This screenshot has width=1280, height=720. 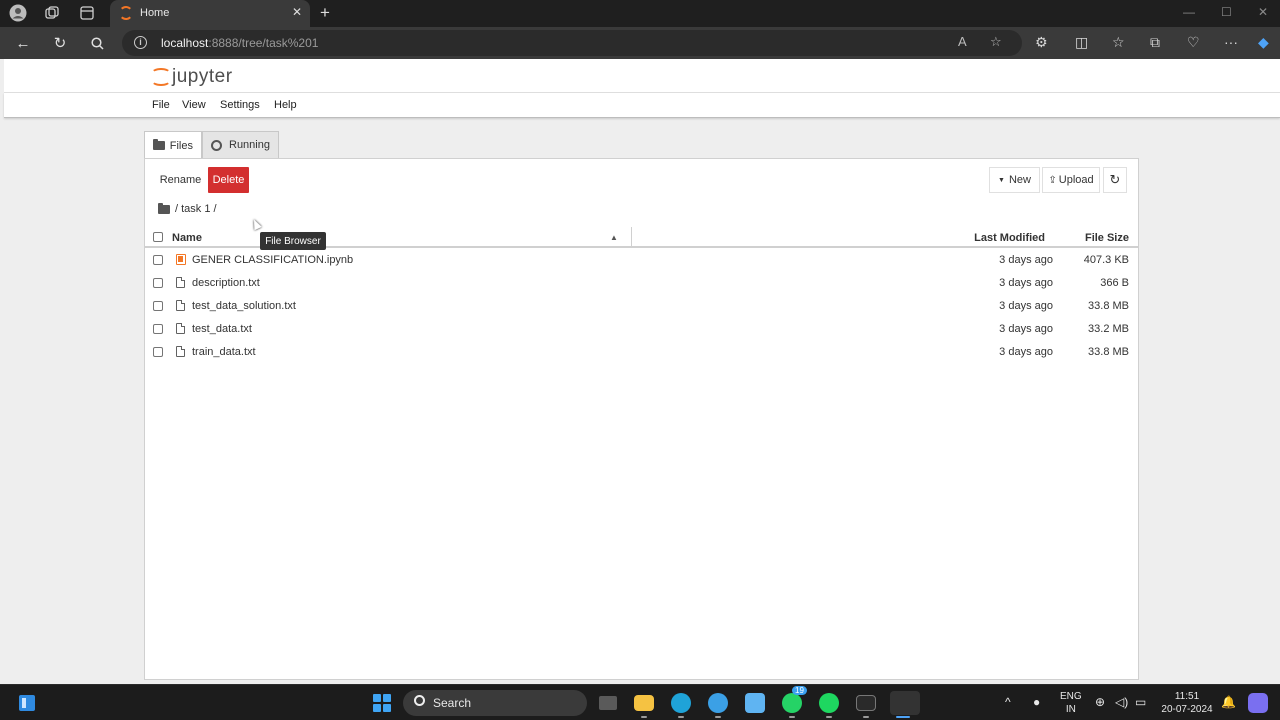 What do you see at coordinates (60, 43) in the screenshot?
I see `refresh-icon: ↻` at bounding box center [60, 43].